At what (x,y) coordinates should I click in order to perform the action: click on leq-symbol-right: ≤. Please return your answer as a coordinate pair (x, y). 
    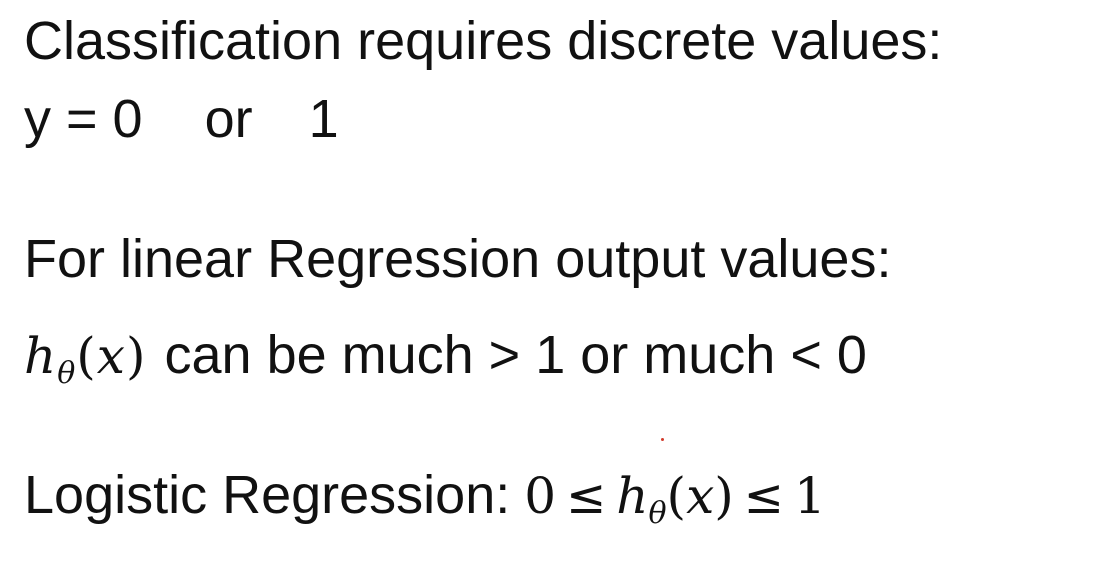
    Looking at the image, I should click on (763, 497).